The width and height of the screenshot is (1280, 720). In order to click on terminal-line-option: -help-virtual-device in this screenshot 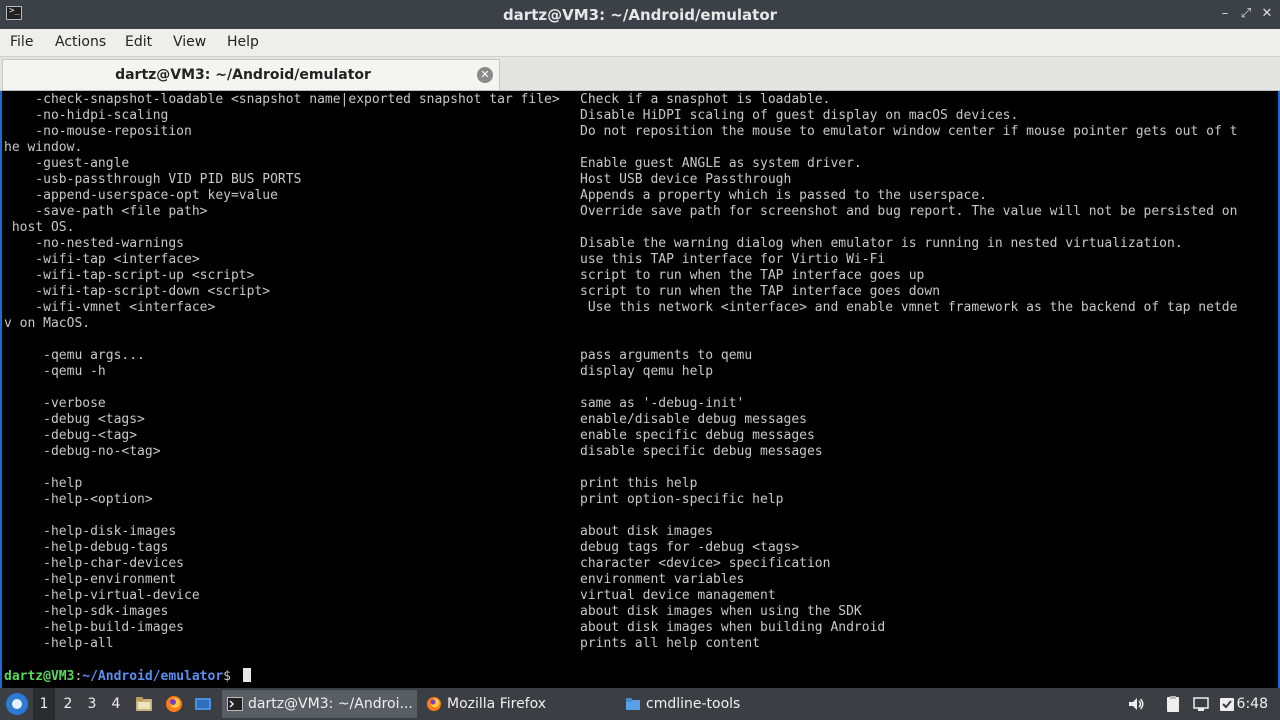, I will do `click(102, 595)`.